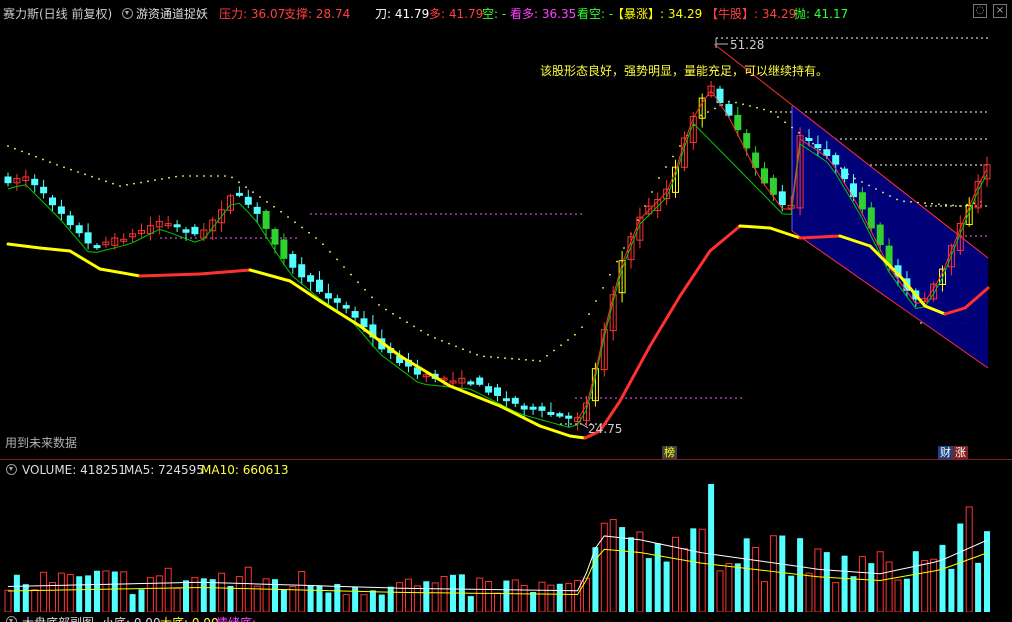  What do you see at coordinates (57, 13) in the screenshot?
I see `stock-title: 赛力斯(日线 前复权)` at bounding box center [57, 13].